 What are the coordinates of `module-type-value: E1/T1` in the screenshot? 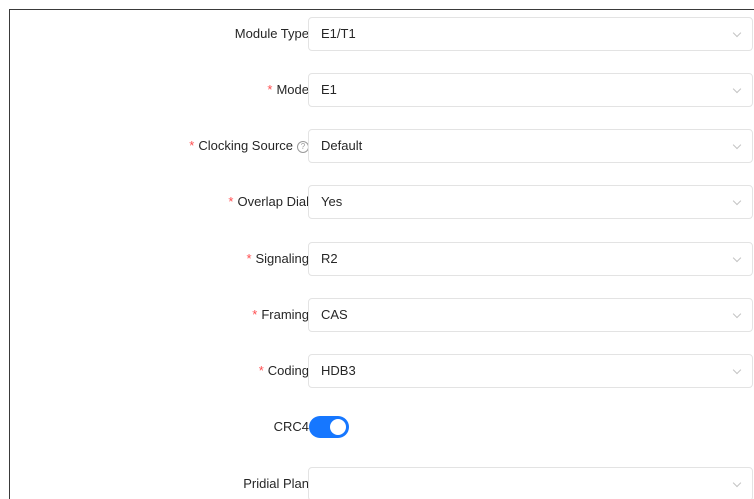 It's located at (338, 33).